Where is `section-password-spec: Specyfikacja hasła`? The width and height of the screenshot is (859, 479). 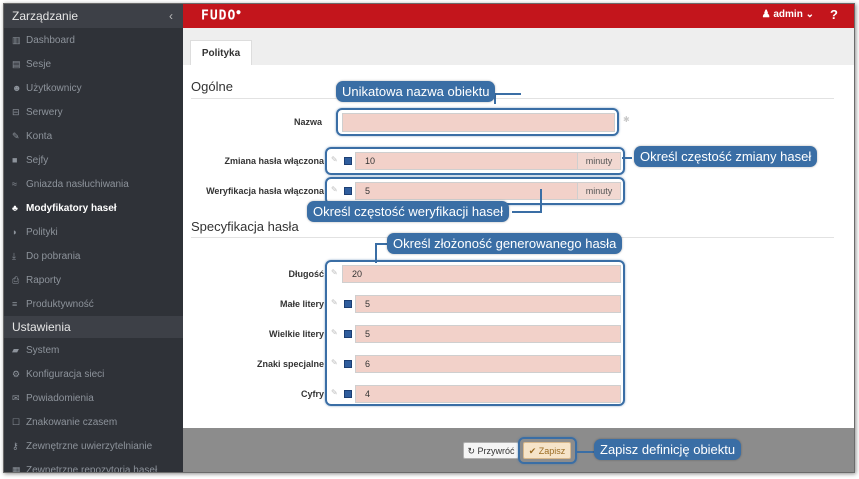
section-password-spec: Specyfikacja hasła is located at coordinates (245, 226).